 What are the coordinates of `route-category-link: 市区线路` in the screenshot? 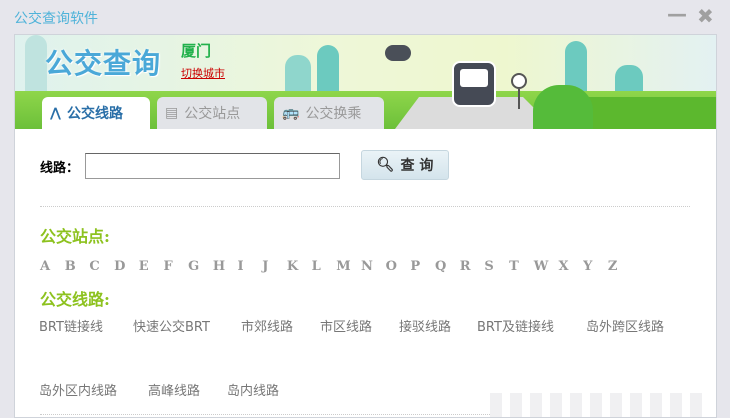 It's located at (346, 327).